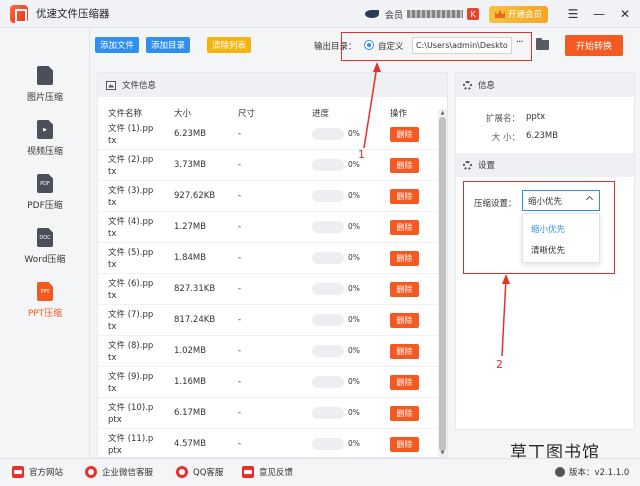 Image resolution: width=640 pixels, height=486 pixels. What do you see at coordinates (268, 258) in the screenshot?
I see `table-row: 文件 (5).pptx 1.84MB - 0% 删除` at bounding box center [268, 258].